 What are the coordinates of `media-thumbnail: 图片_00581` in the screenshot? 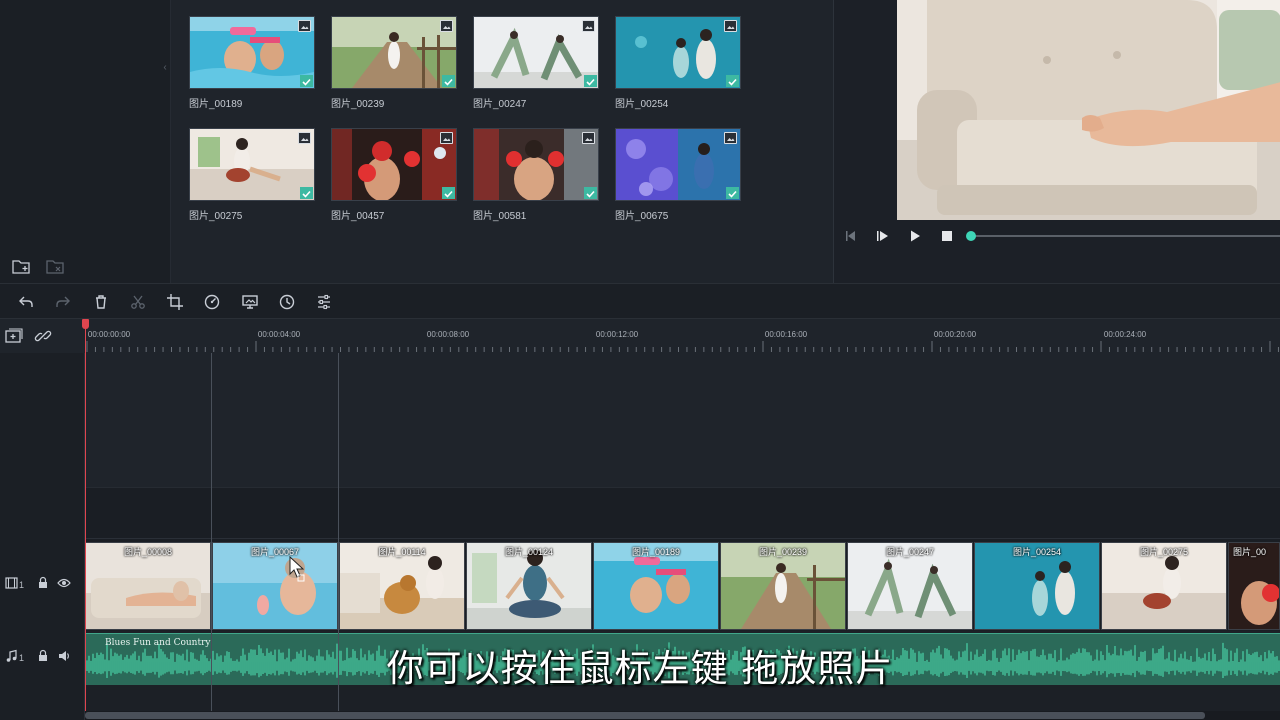 It's located at (536, 175).